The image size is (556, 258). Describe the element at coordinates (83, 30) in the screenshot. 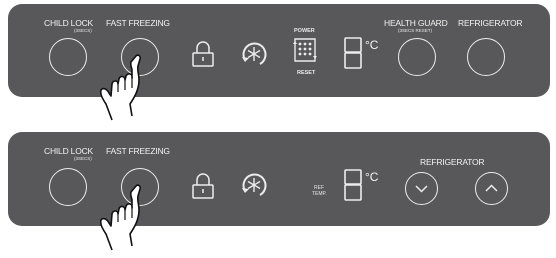

I see `child-lock-sublabel: (3SECS)` at that location.